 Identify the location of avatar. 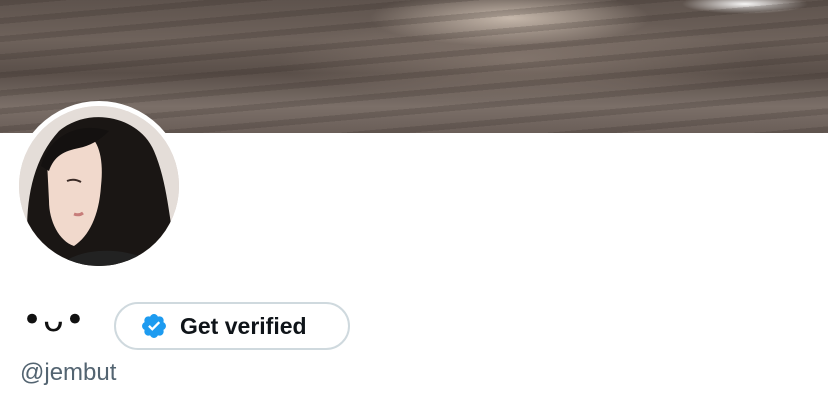
(99, 186).